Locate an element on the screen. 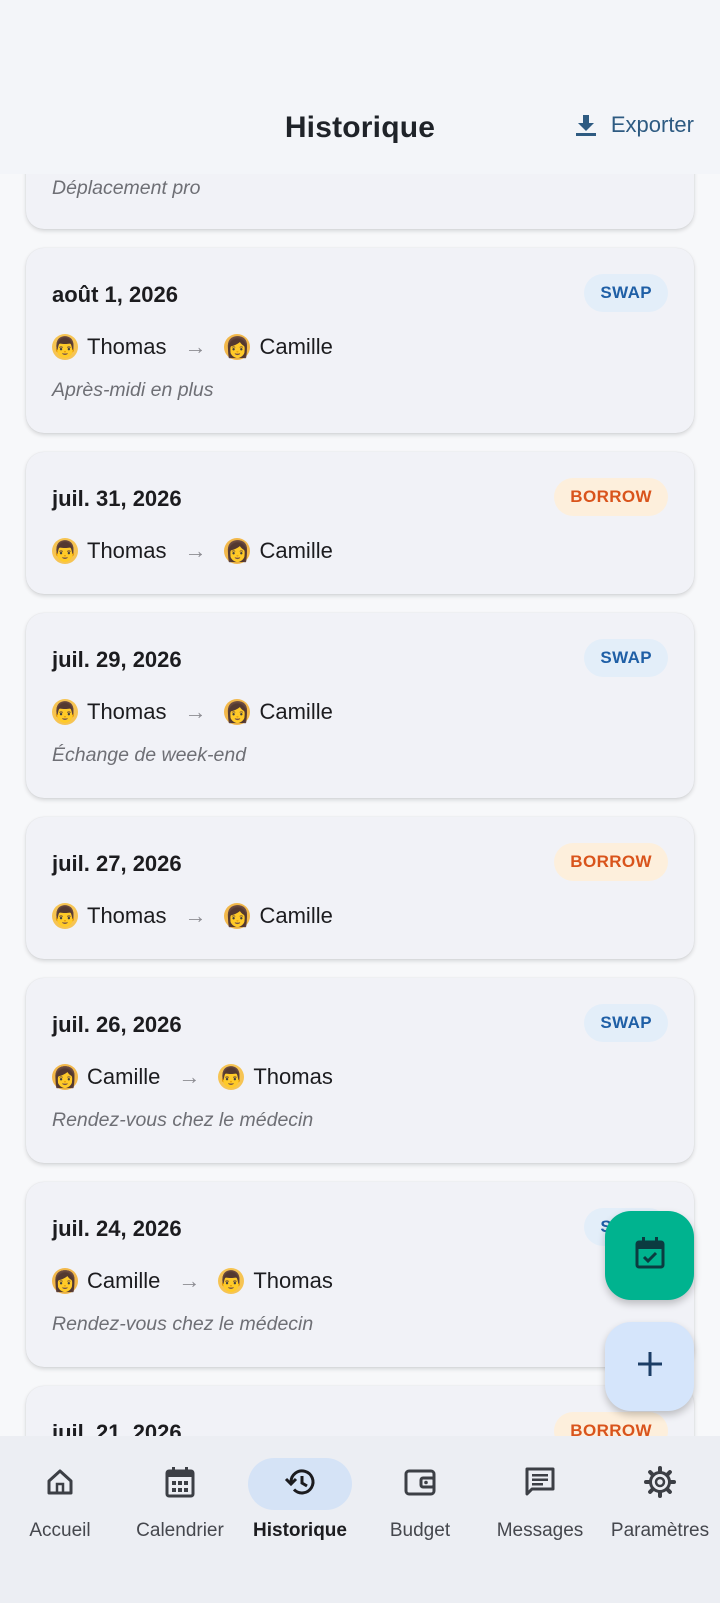  card-date: août 1, 2026 is located at coordinates (115, 294).